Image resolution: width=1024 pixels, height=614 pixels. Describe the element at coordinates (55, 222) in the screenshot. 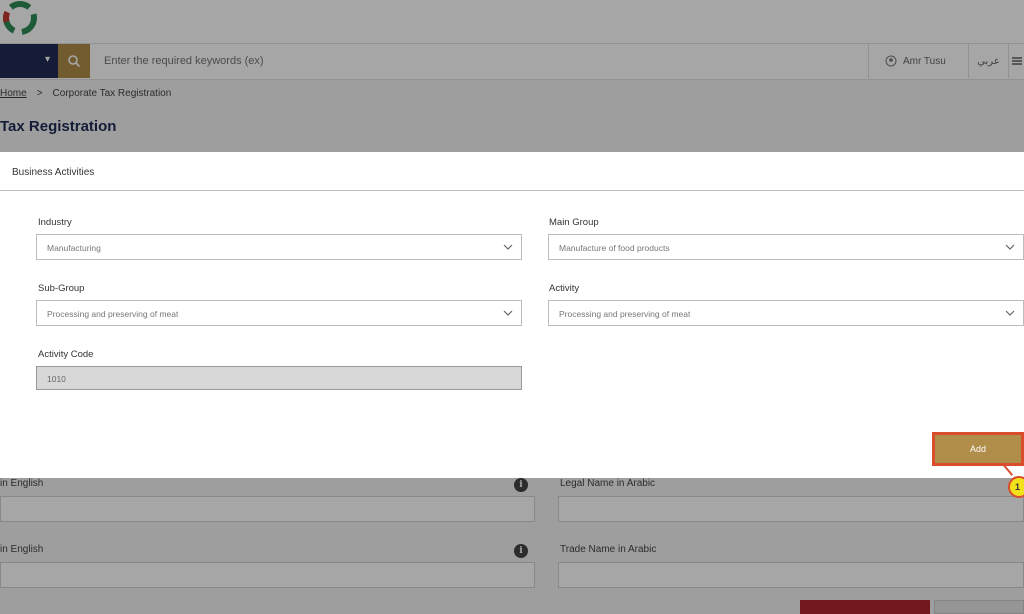

I see `industry-label: Industry` at that location.